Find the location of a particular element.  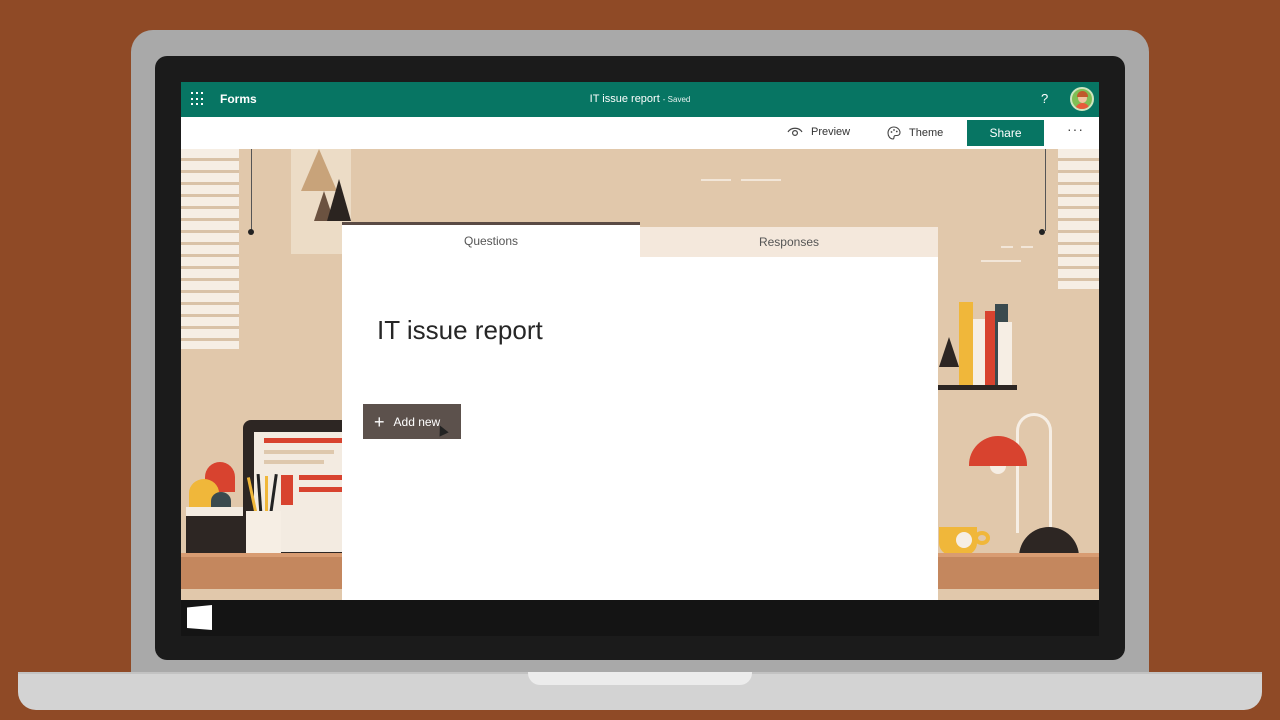

window-blinds-right is located at coordinates (1078, 219).